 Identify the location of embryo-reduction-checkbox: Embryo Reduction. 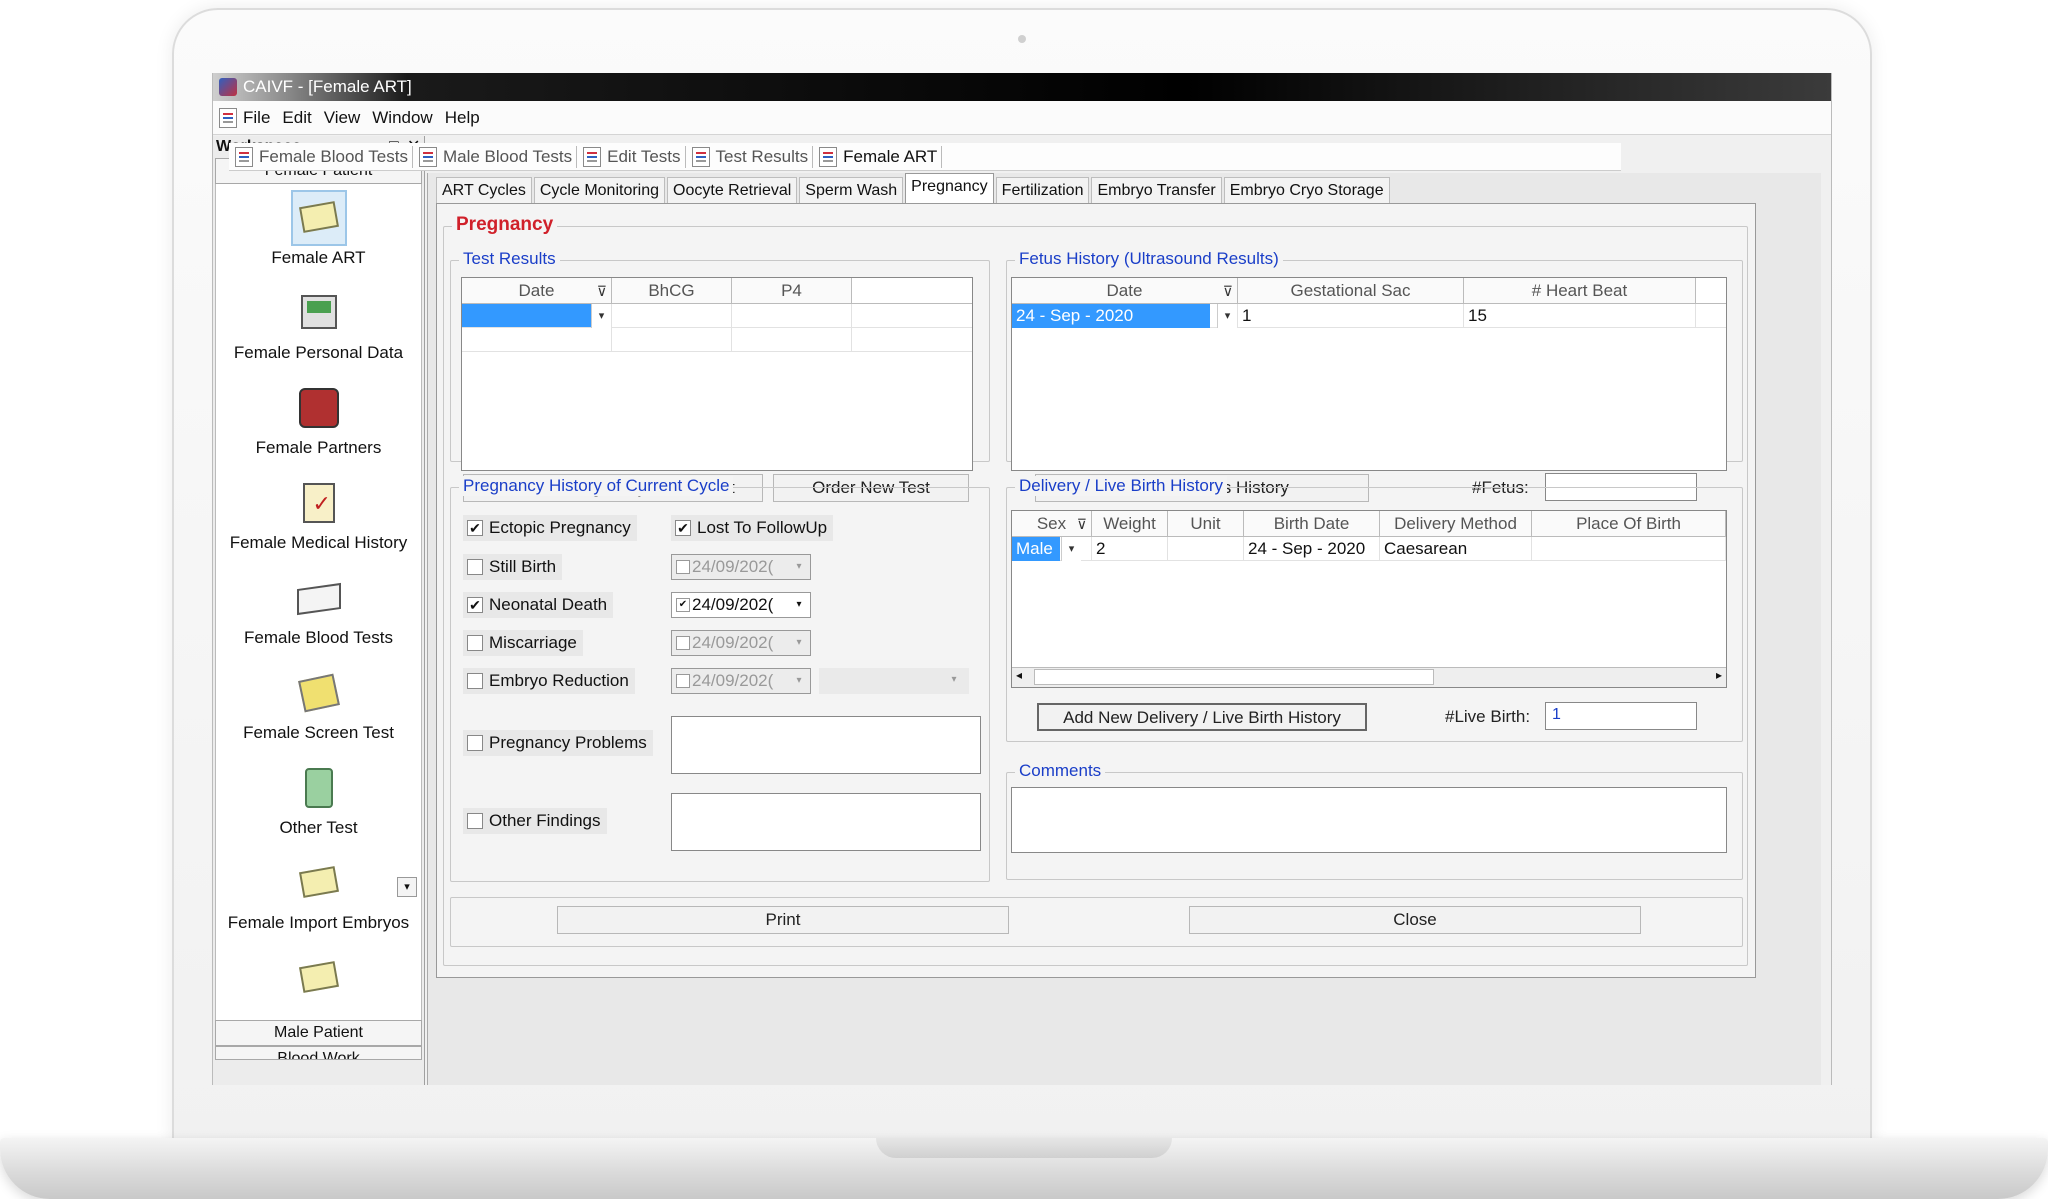
(549, 681).